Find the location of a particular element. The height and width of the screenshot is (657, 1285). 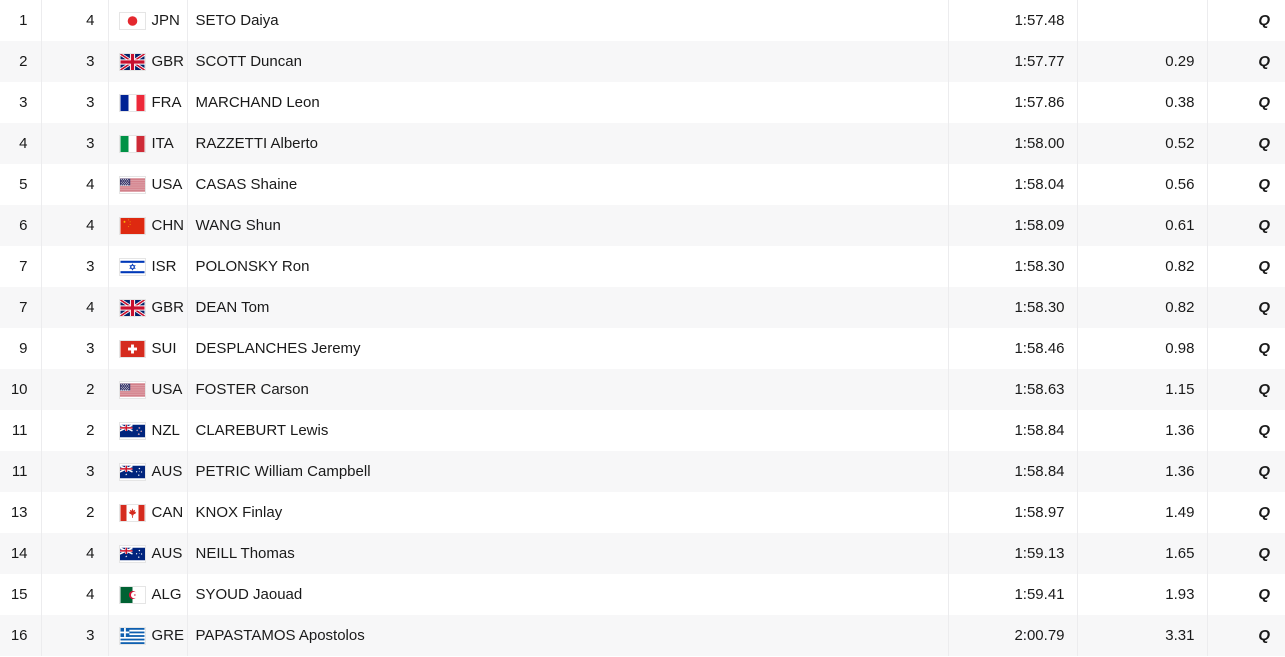

country-cell: AUS is located at coordinates (148, 553).